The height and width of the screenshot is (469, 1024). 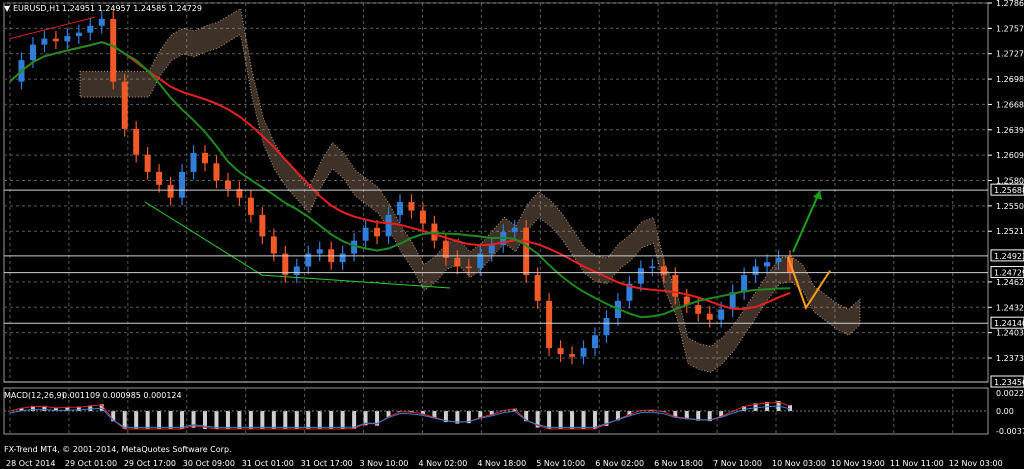 What do you see at coordinates (132, 8) in the screenshot?
I see `ohlc-quote: 1.24951 1.24957 1.24585 1.24729` at bounding box center [132, 8].